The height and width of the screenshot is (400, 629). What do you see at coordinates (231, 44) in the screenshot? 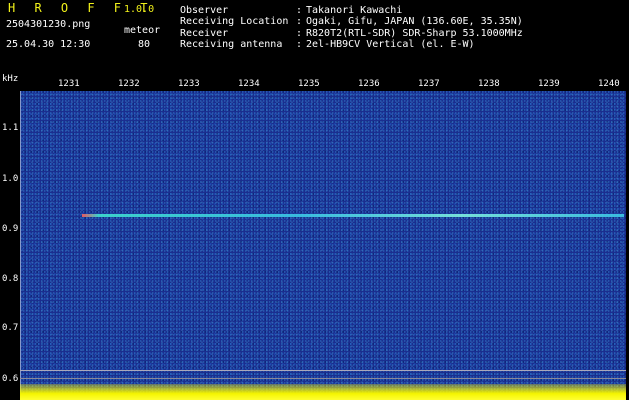
I see `info-label-antenna: Receiving antenna` at bounding box center [231, 44].